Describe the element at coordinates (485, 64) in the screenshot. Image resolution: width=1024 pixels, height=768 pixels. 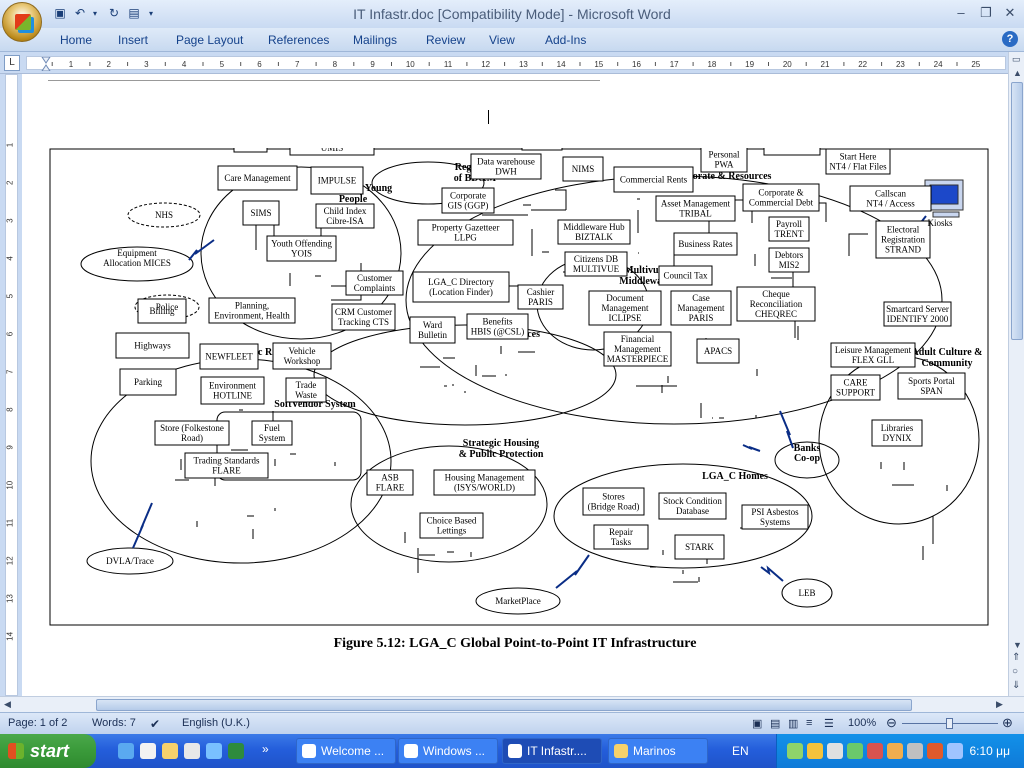
I see `ruler-number: 12` at that location.